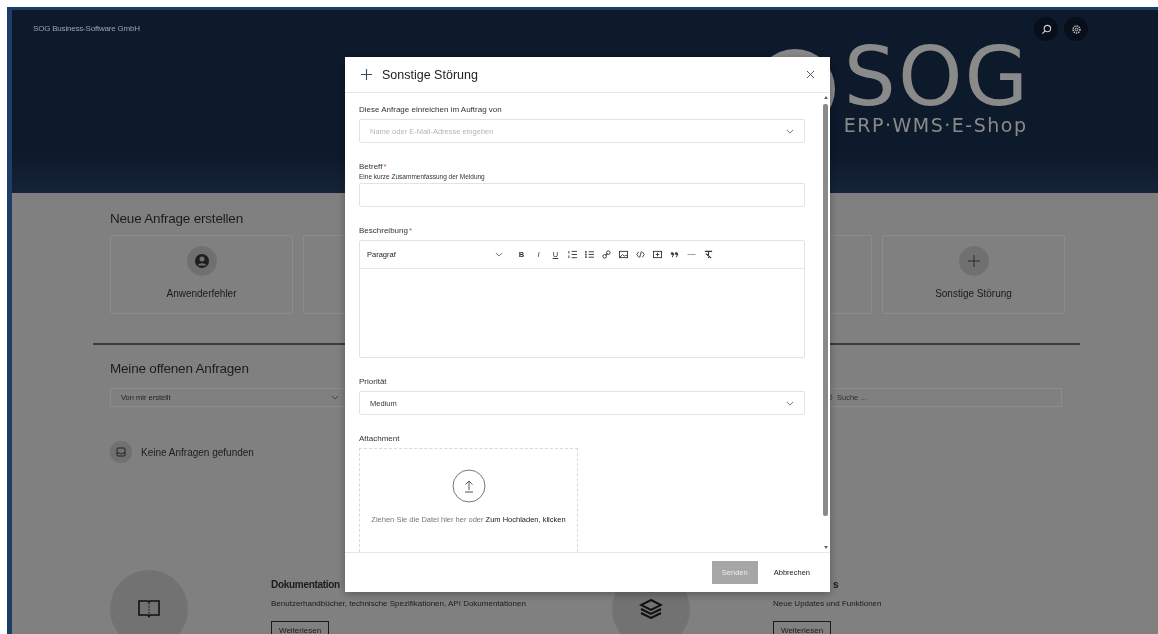  I want to click on logo-text: SOG, so click(936, 77).